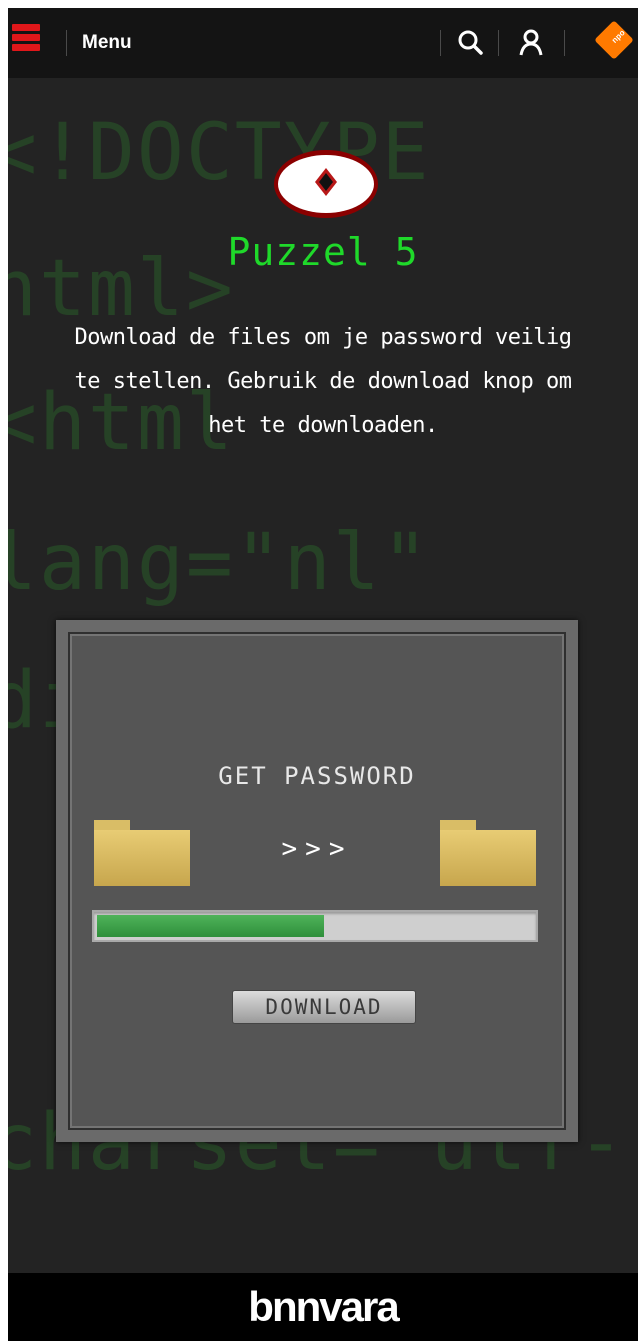  What do you see at coordinates (107, 43) in the screenshot?
I see `menu-button: Menu` at bounding box center [107, 43].